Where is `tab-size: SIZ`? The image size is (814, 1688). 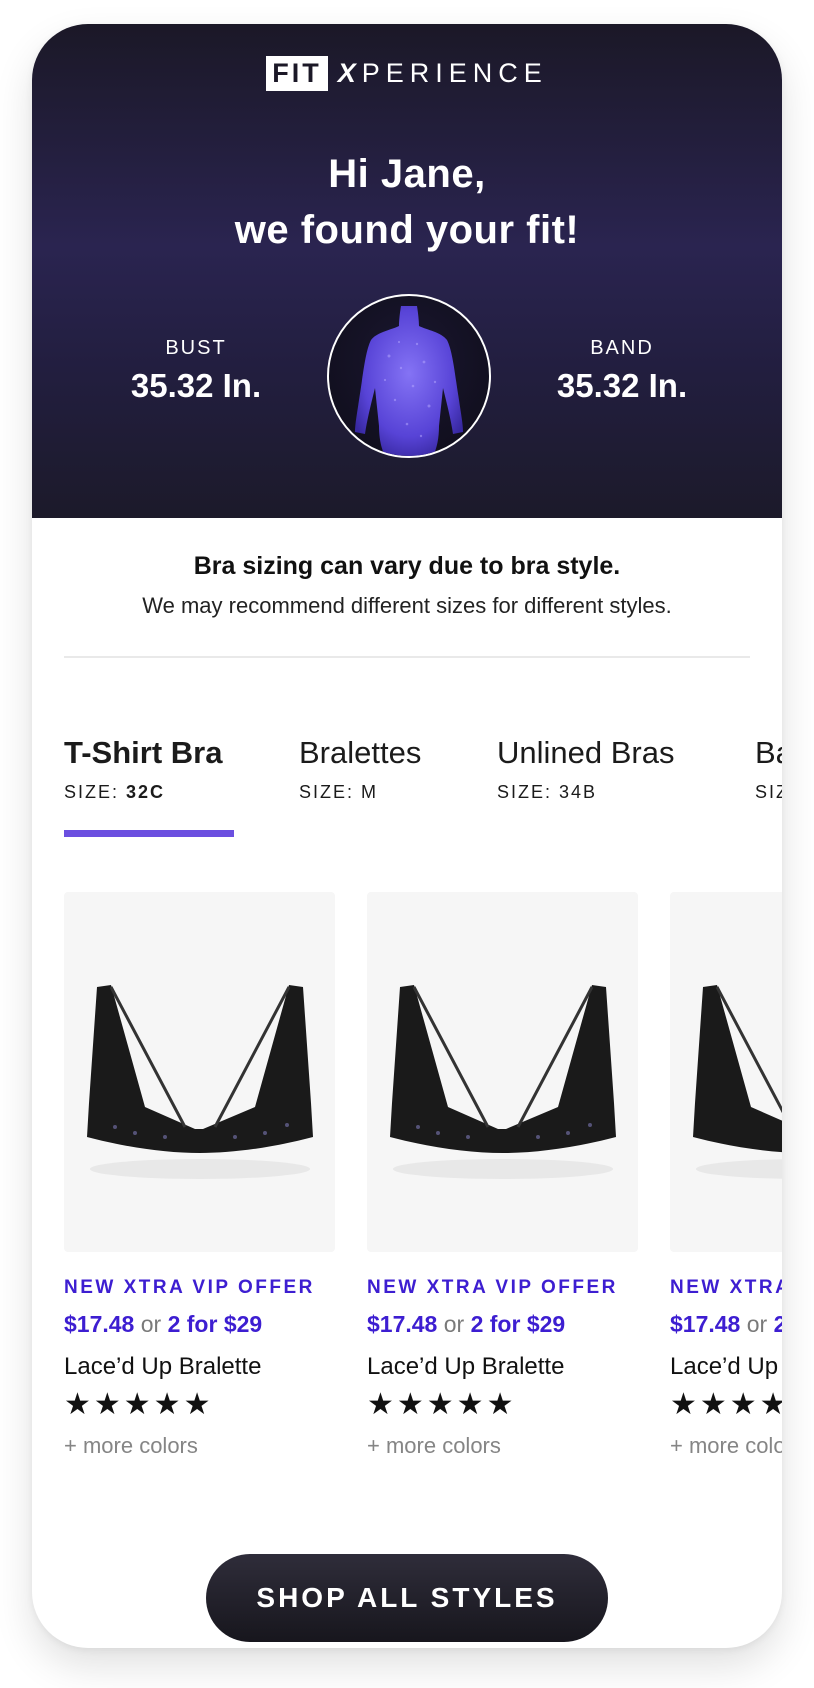
tab-size: SIZ is located at coordinates (768, 792).